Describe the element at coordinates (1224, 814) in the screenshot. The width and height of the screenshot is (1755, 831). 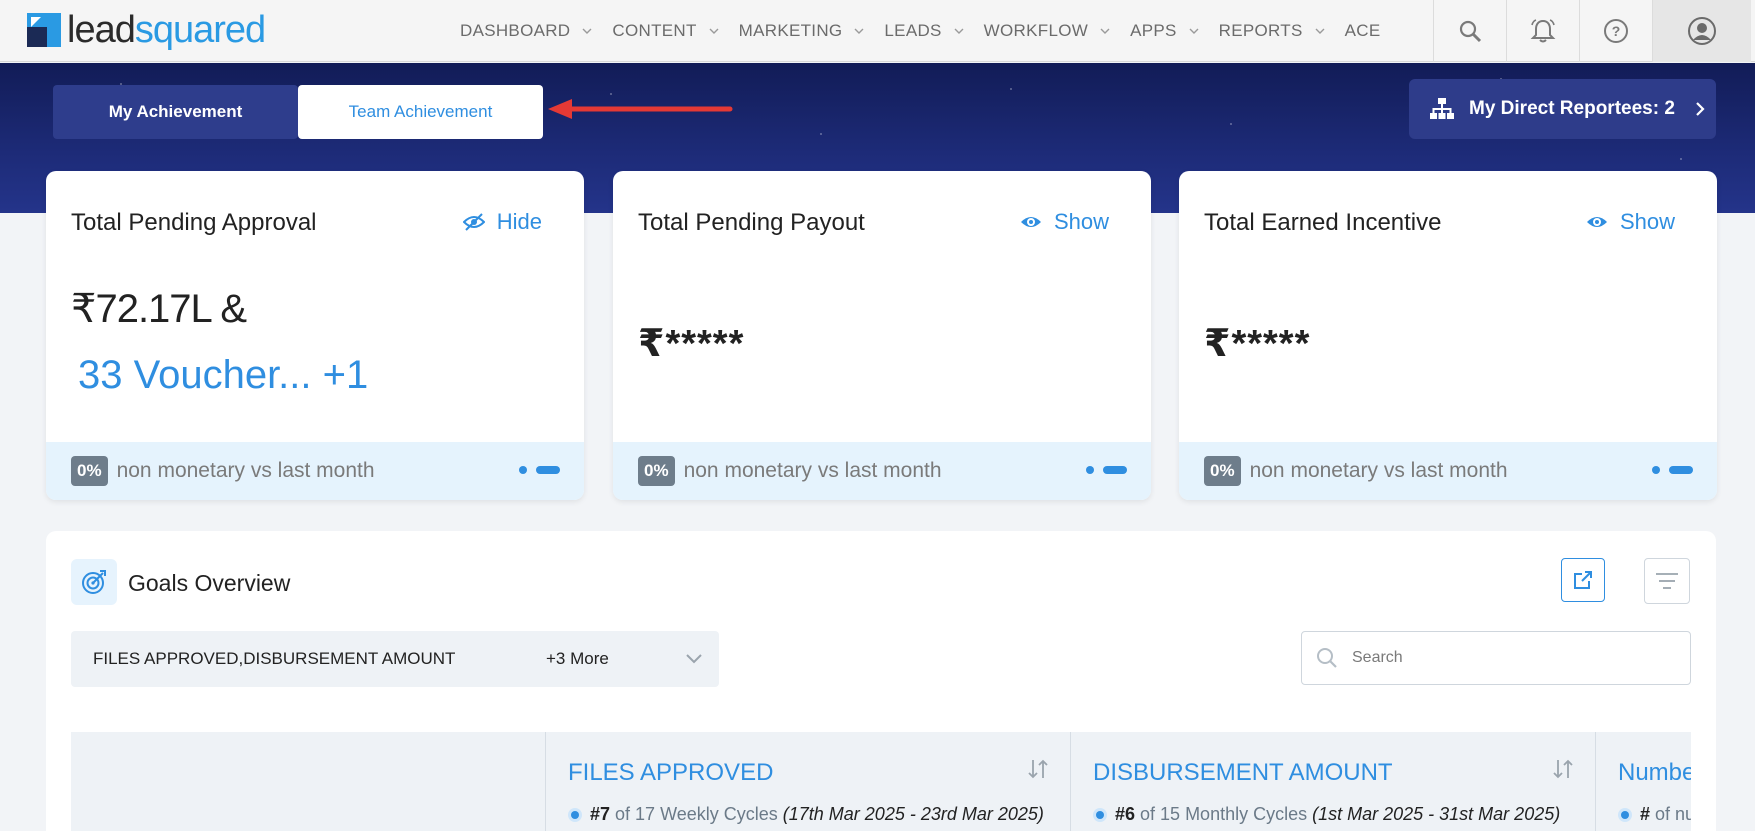
I see `cycle-of: of 15 Monthly Cycles` at that location.